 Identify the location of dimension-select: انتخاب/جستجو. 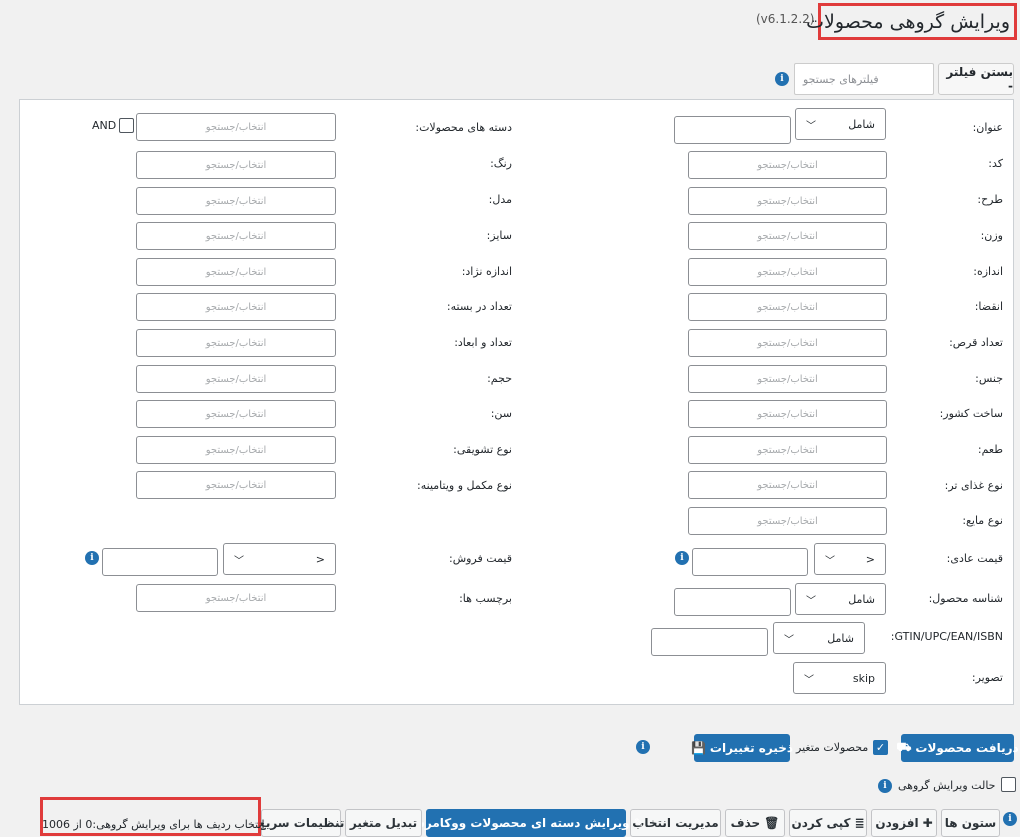
(787, 272).